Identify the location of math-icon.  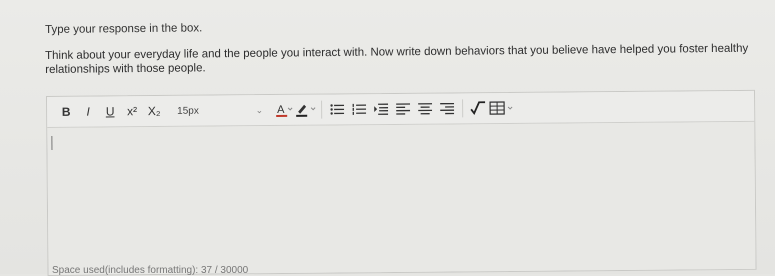
(478, 108).